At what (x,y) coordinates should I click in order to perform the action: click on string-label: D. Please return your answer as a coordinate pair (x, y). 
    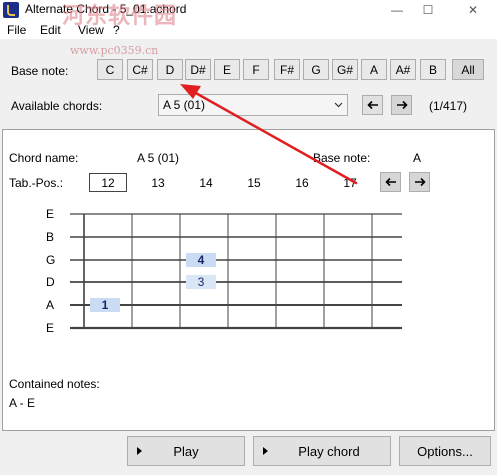
    Looking at the image, I should click on (50, 282).